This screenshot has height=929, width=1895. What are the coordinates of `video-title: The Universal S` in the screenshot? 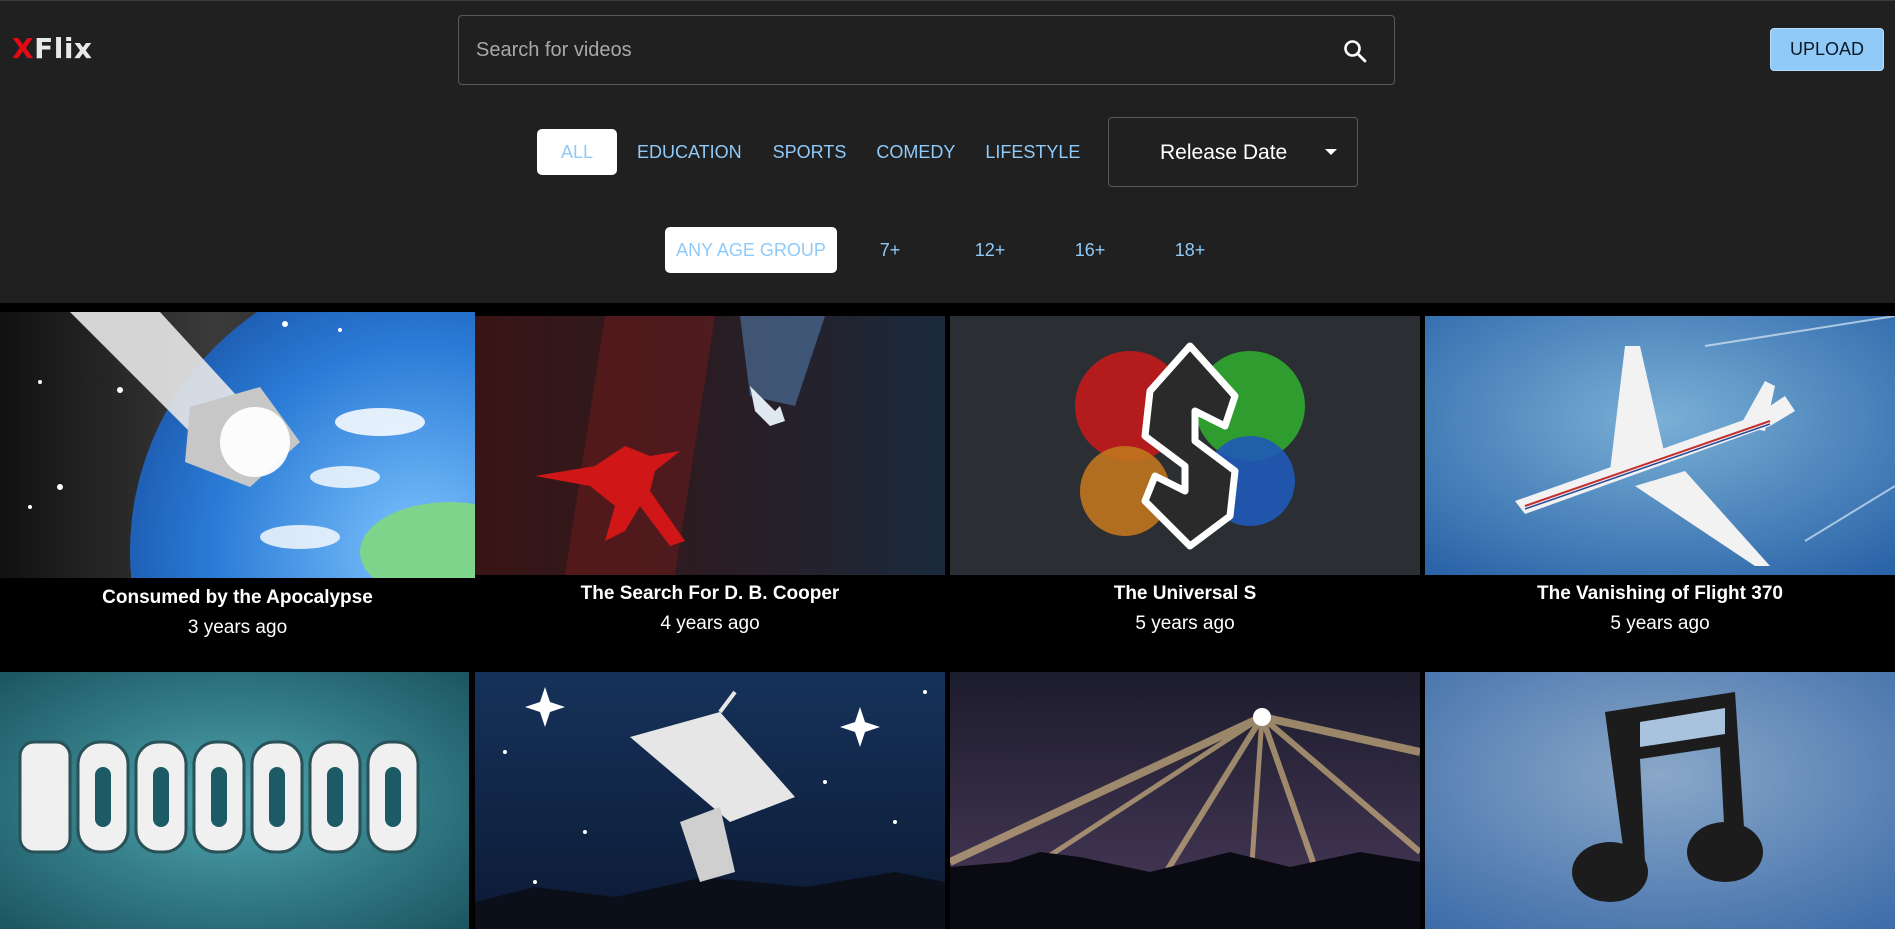 It's located at (1185, 593).